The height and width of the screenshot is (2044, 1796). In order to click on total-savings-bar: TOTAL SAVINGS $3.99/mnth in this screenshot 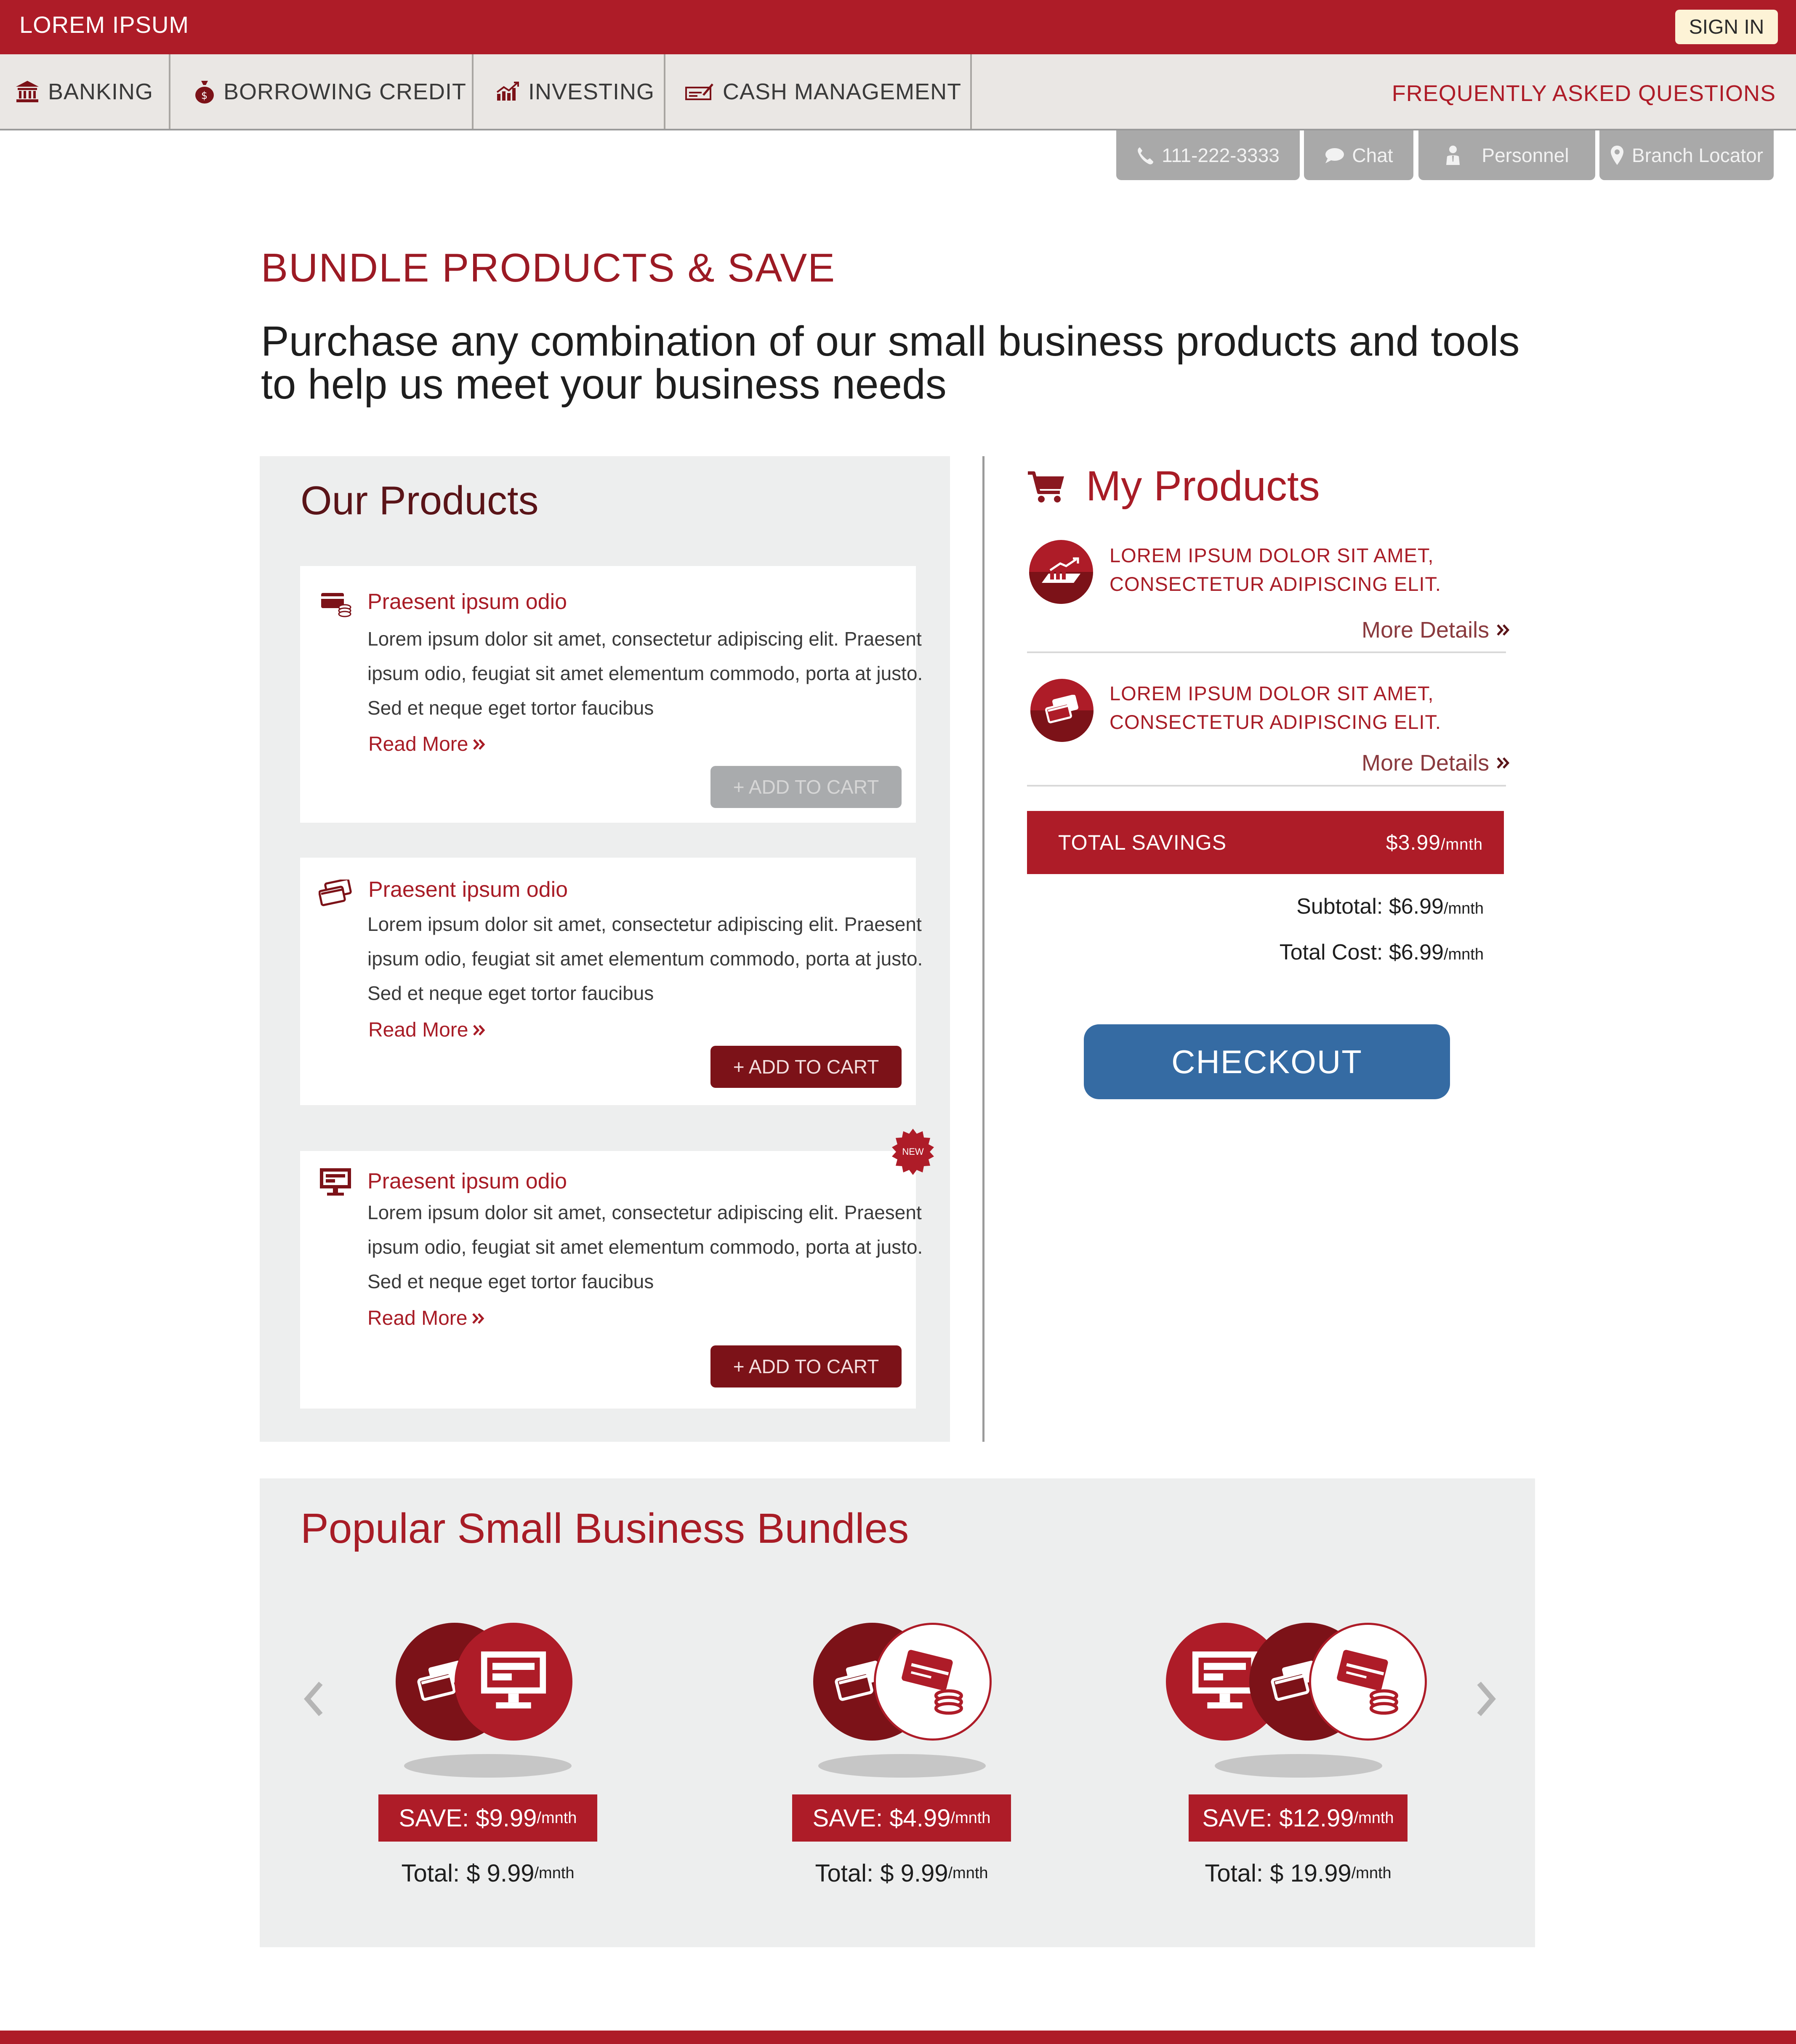, I will do `click(1265, 842)`.